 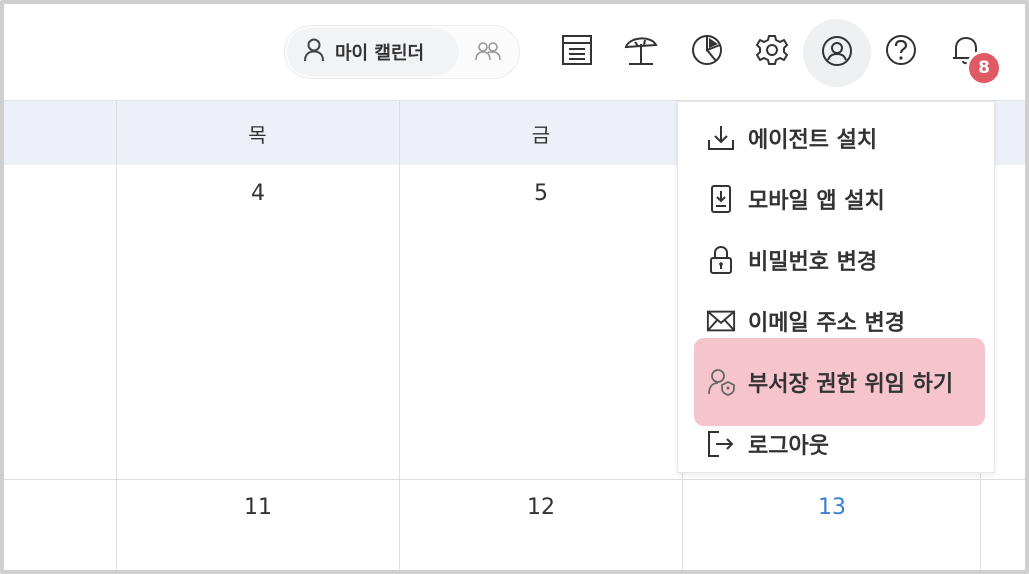 I want to click on menu-item-label: 비밀번호 변경, so click(x=813, y=262).